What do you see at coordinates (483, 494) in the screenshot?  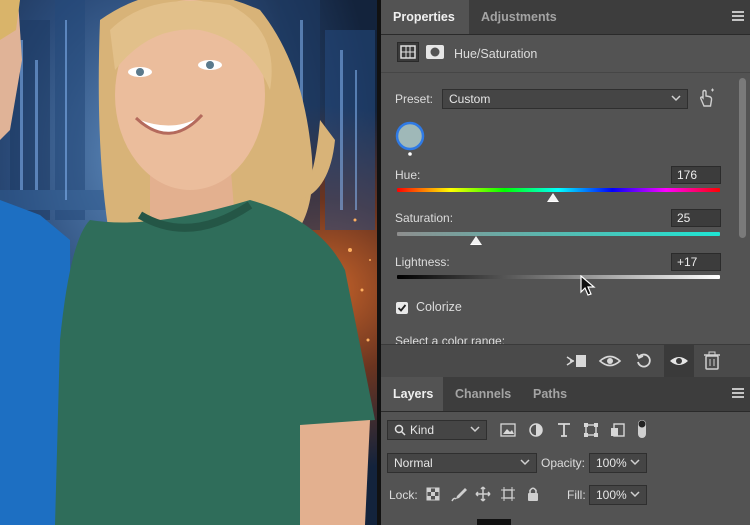 I see `lock-position-icon` at bounding box center [483, 494].